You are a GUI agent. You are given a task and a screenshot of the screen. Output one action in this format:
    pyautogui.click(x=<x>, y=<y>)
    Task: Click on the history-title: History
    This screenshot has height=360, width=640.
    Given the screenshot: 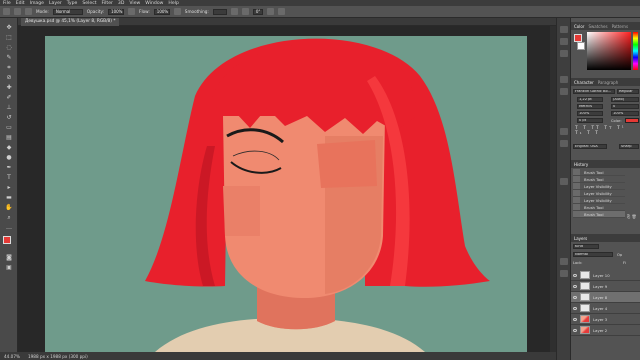 What is the action you would take?
    pyautogui.click(x=581, y=164)
    